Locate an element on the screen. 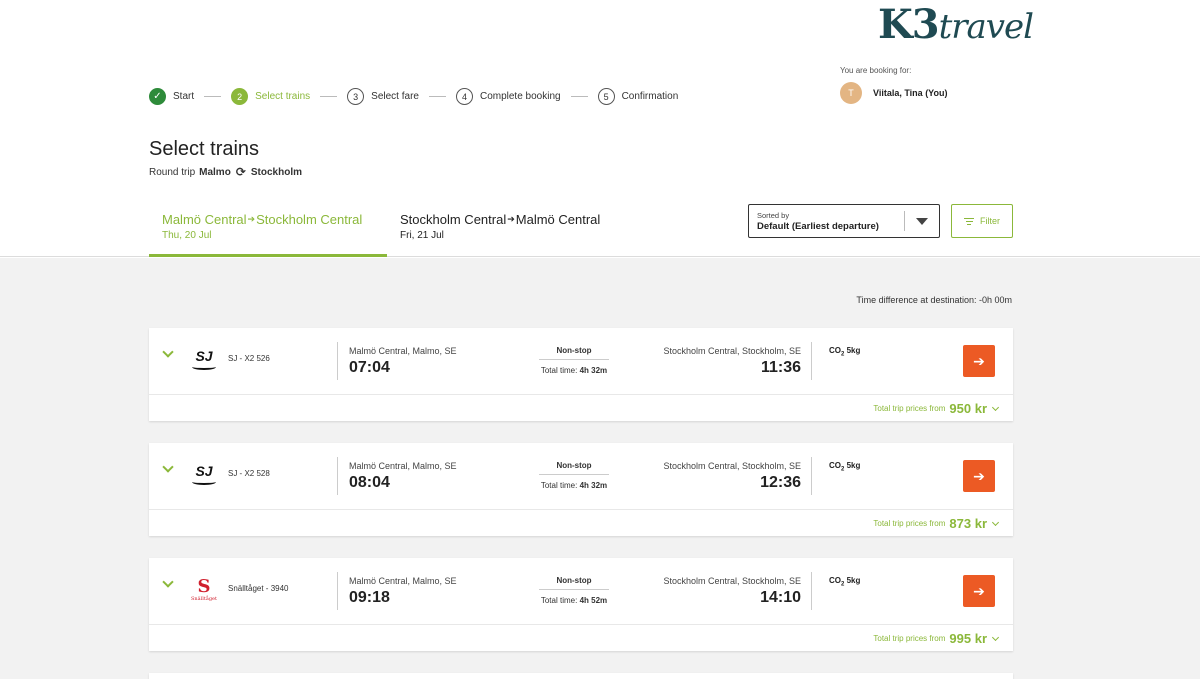  step-number: 5 is located at coordinates (606, 96).